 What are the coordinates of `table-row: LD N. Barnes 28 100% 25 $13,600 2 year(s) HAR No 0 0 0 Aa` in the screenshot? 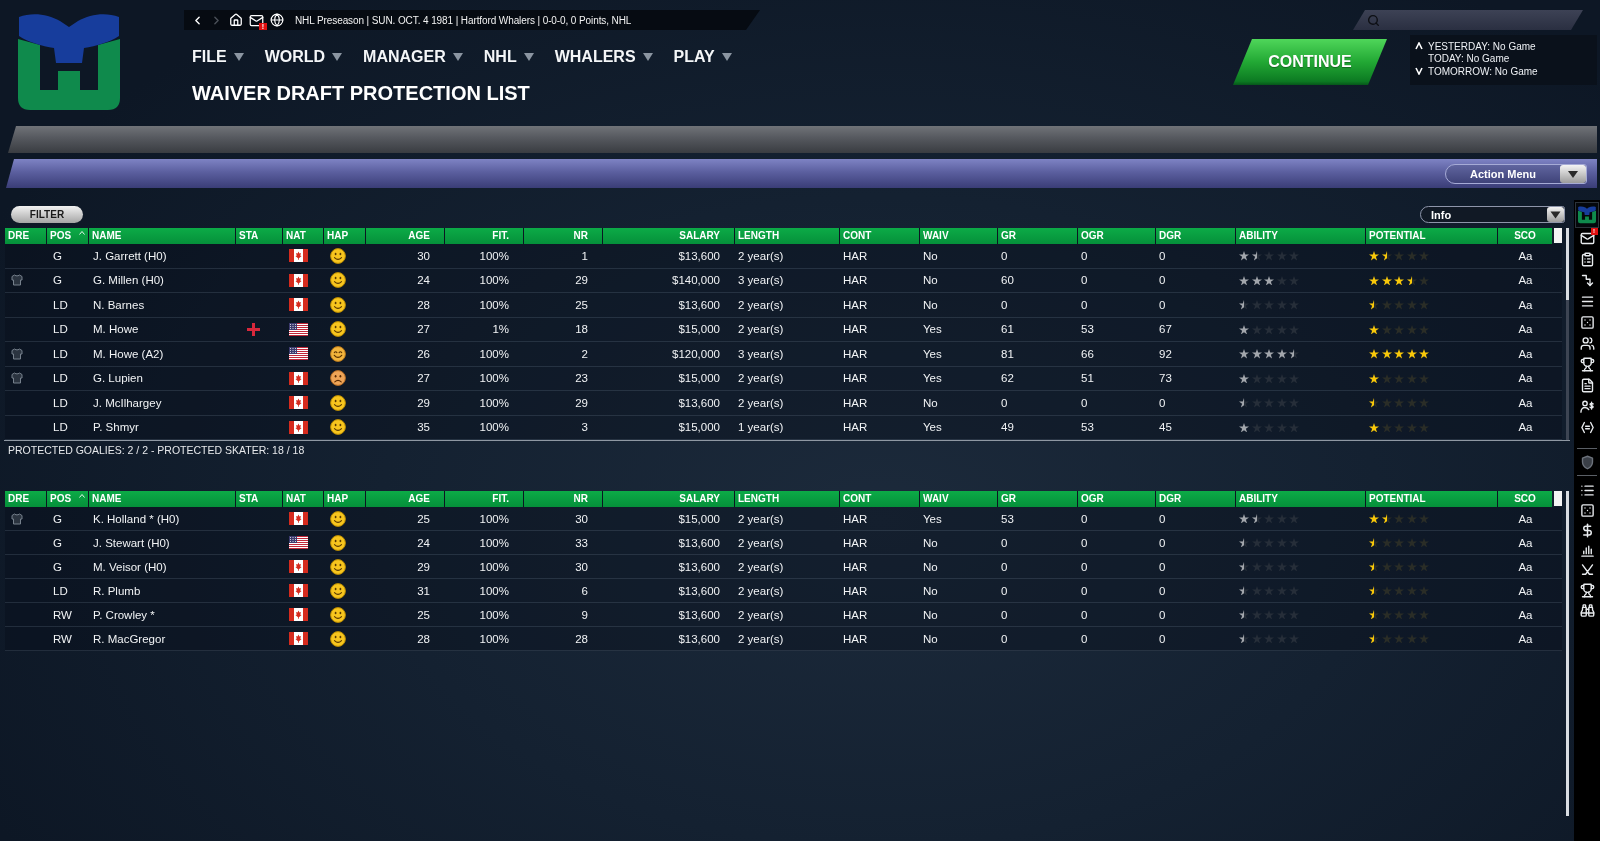 It's located at (783, 305).